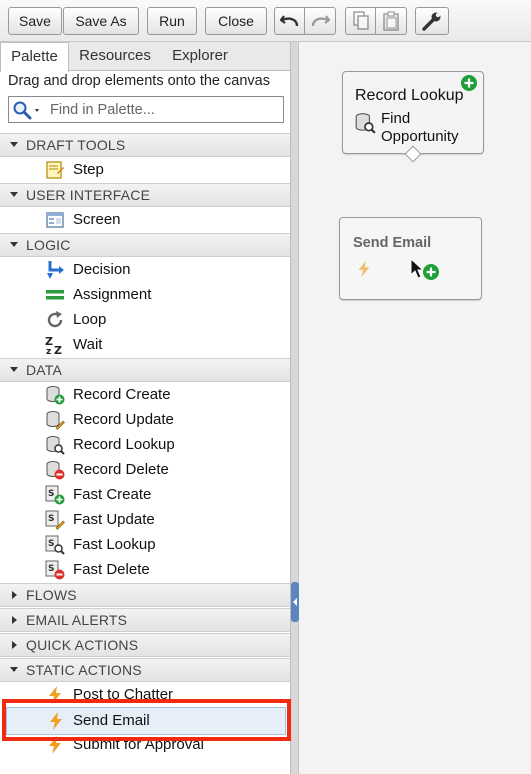 The height and width of the screenshot is (774, 531). I want to click on palette-item-record-create: Record Create, so click(145, 395).